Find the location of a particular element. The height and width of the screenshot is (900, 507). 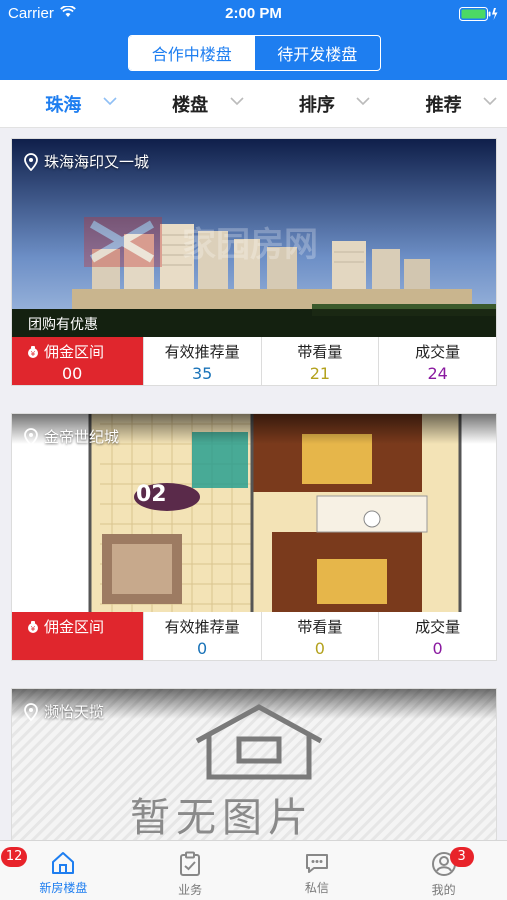

home-icon is located at coordinates (63, 863).